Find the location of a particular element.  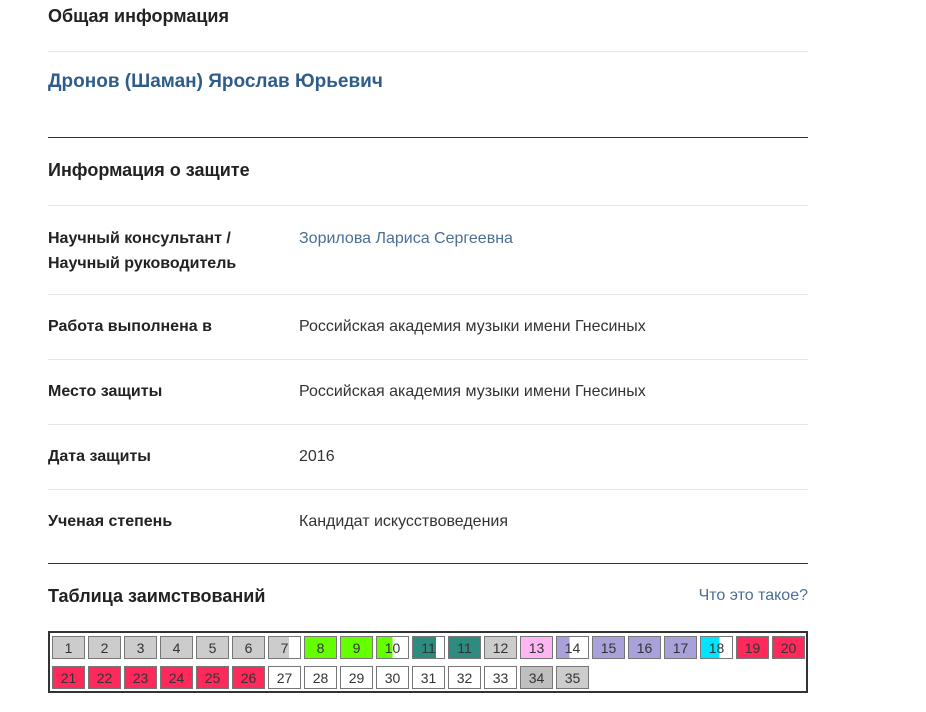

borrowing-cell: 1 is located at coordinates (68, 647).